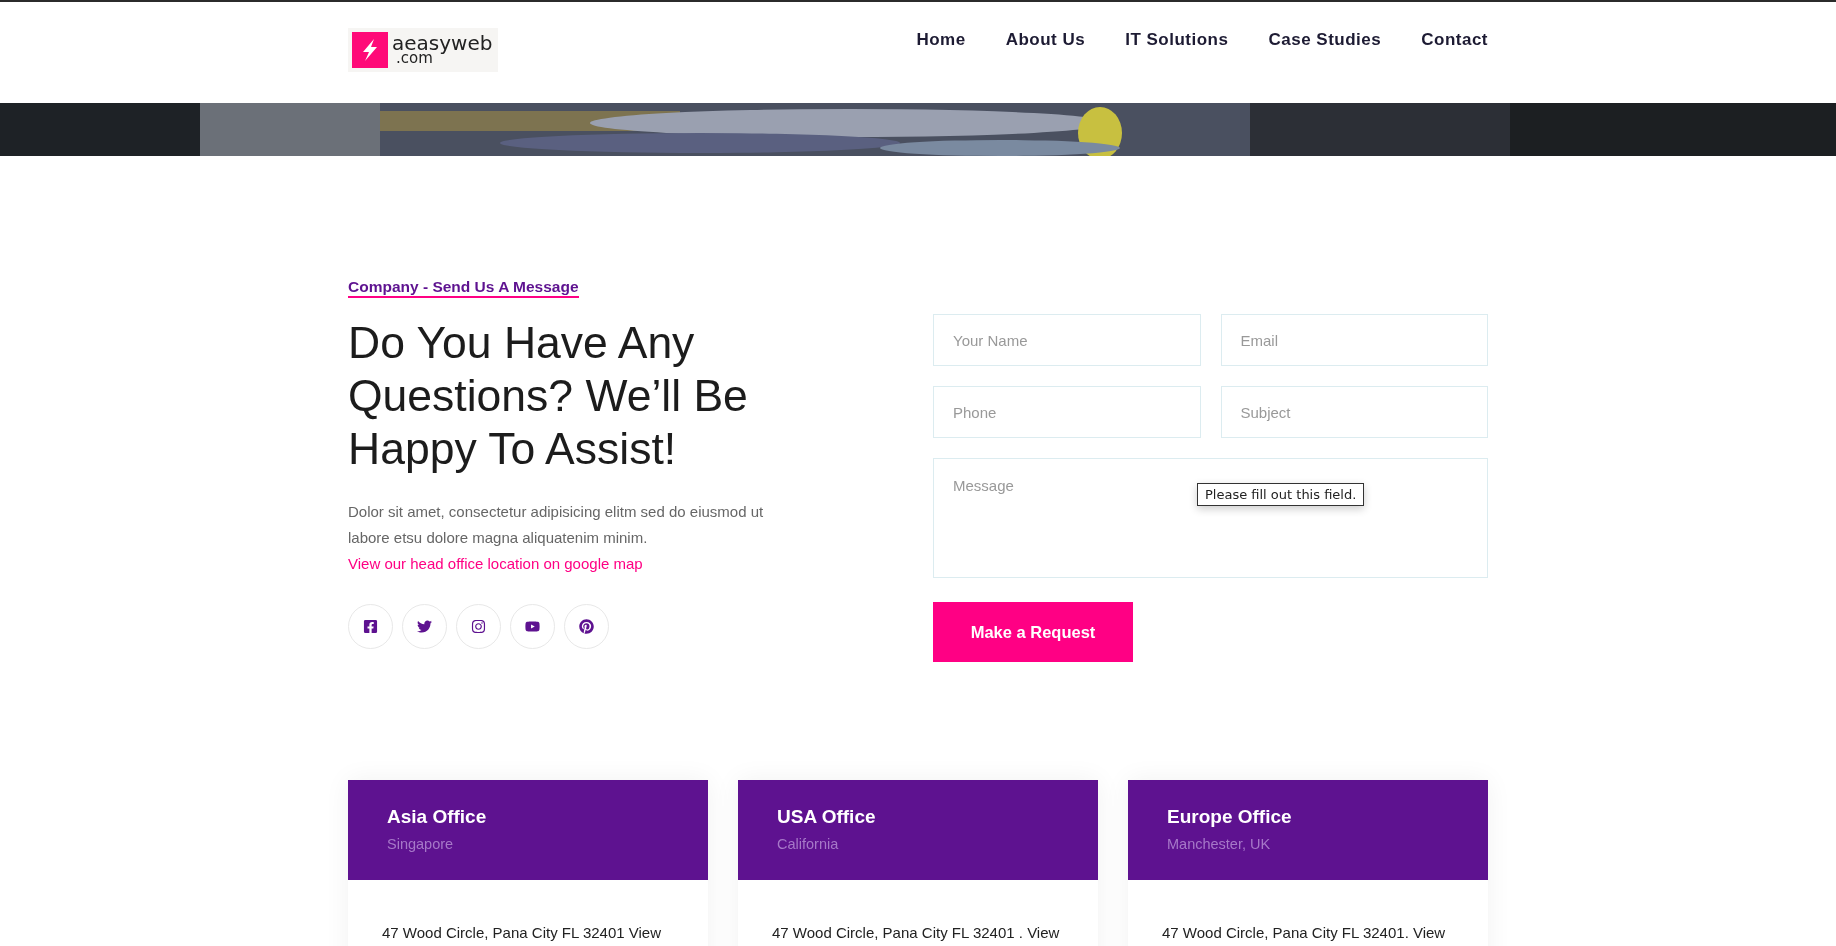  What do you see at coordinates (1354, 340) in the screenshot?
I see `input-field: Email` at bounding box center [1354, 340].